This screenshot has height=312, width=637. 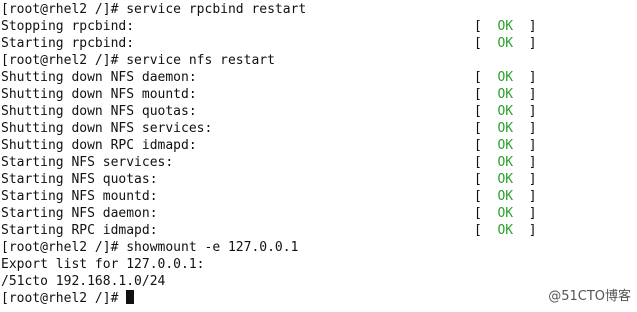 I want to click on line-text: Stopping rpcbind:, so click(x=68, y=26).